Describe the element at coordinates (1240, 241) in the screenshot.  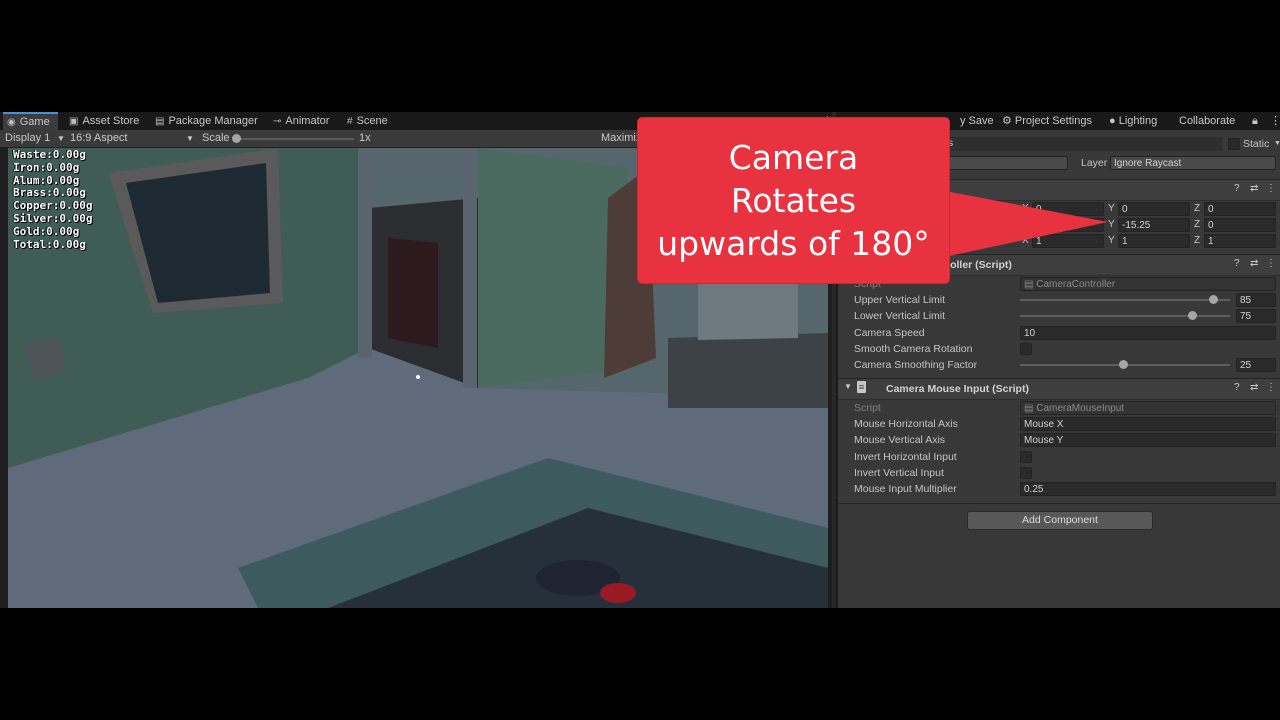
I see `scale-z-field: 1` at that location.